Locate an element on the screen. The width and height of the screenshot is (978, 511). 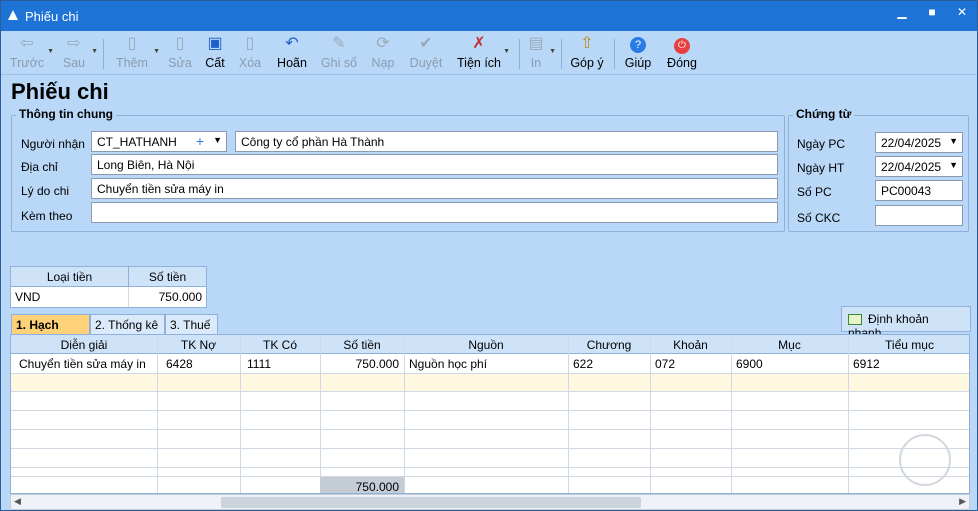
cell-chapter: 622 is located at coordinates (609, 364).